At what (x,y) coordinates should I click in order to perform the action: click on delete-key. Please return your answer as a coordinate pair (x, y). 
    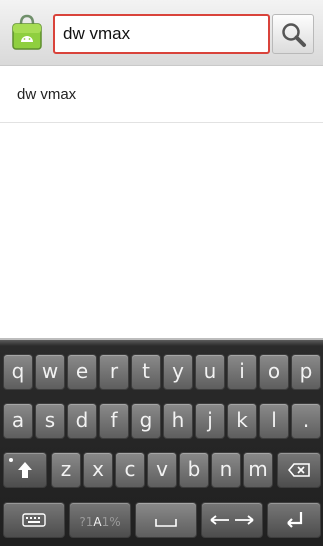
    Looking at the image, I should click on (299, 470).